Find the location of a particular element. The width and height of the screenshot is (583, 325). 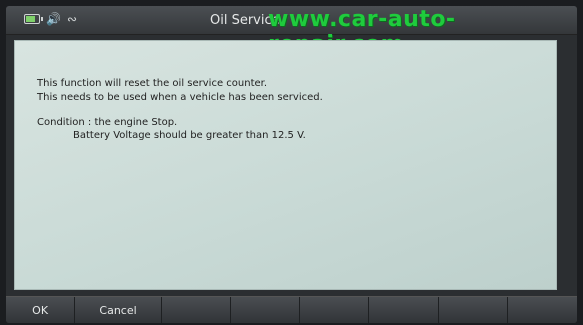

battery-icon is located at coordinates (33, 19).